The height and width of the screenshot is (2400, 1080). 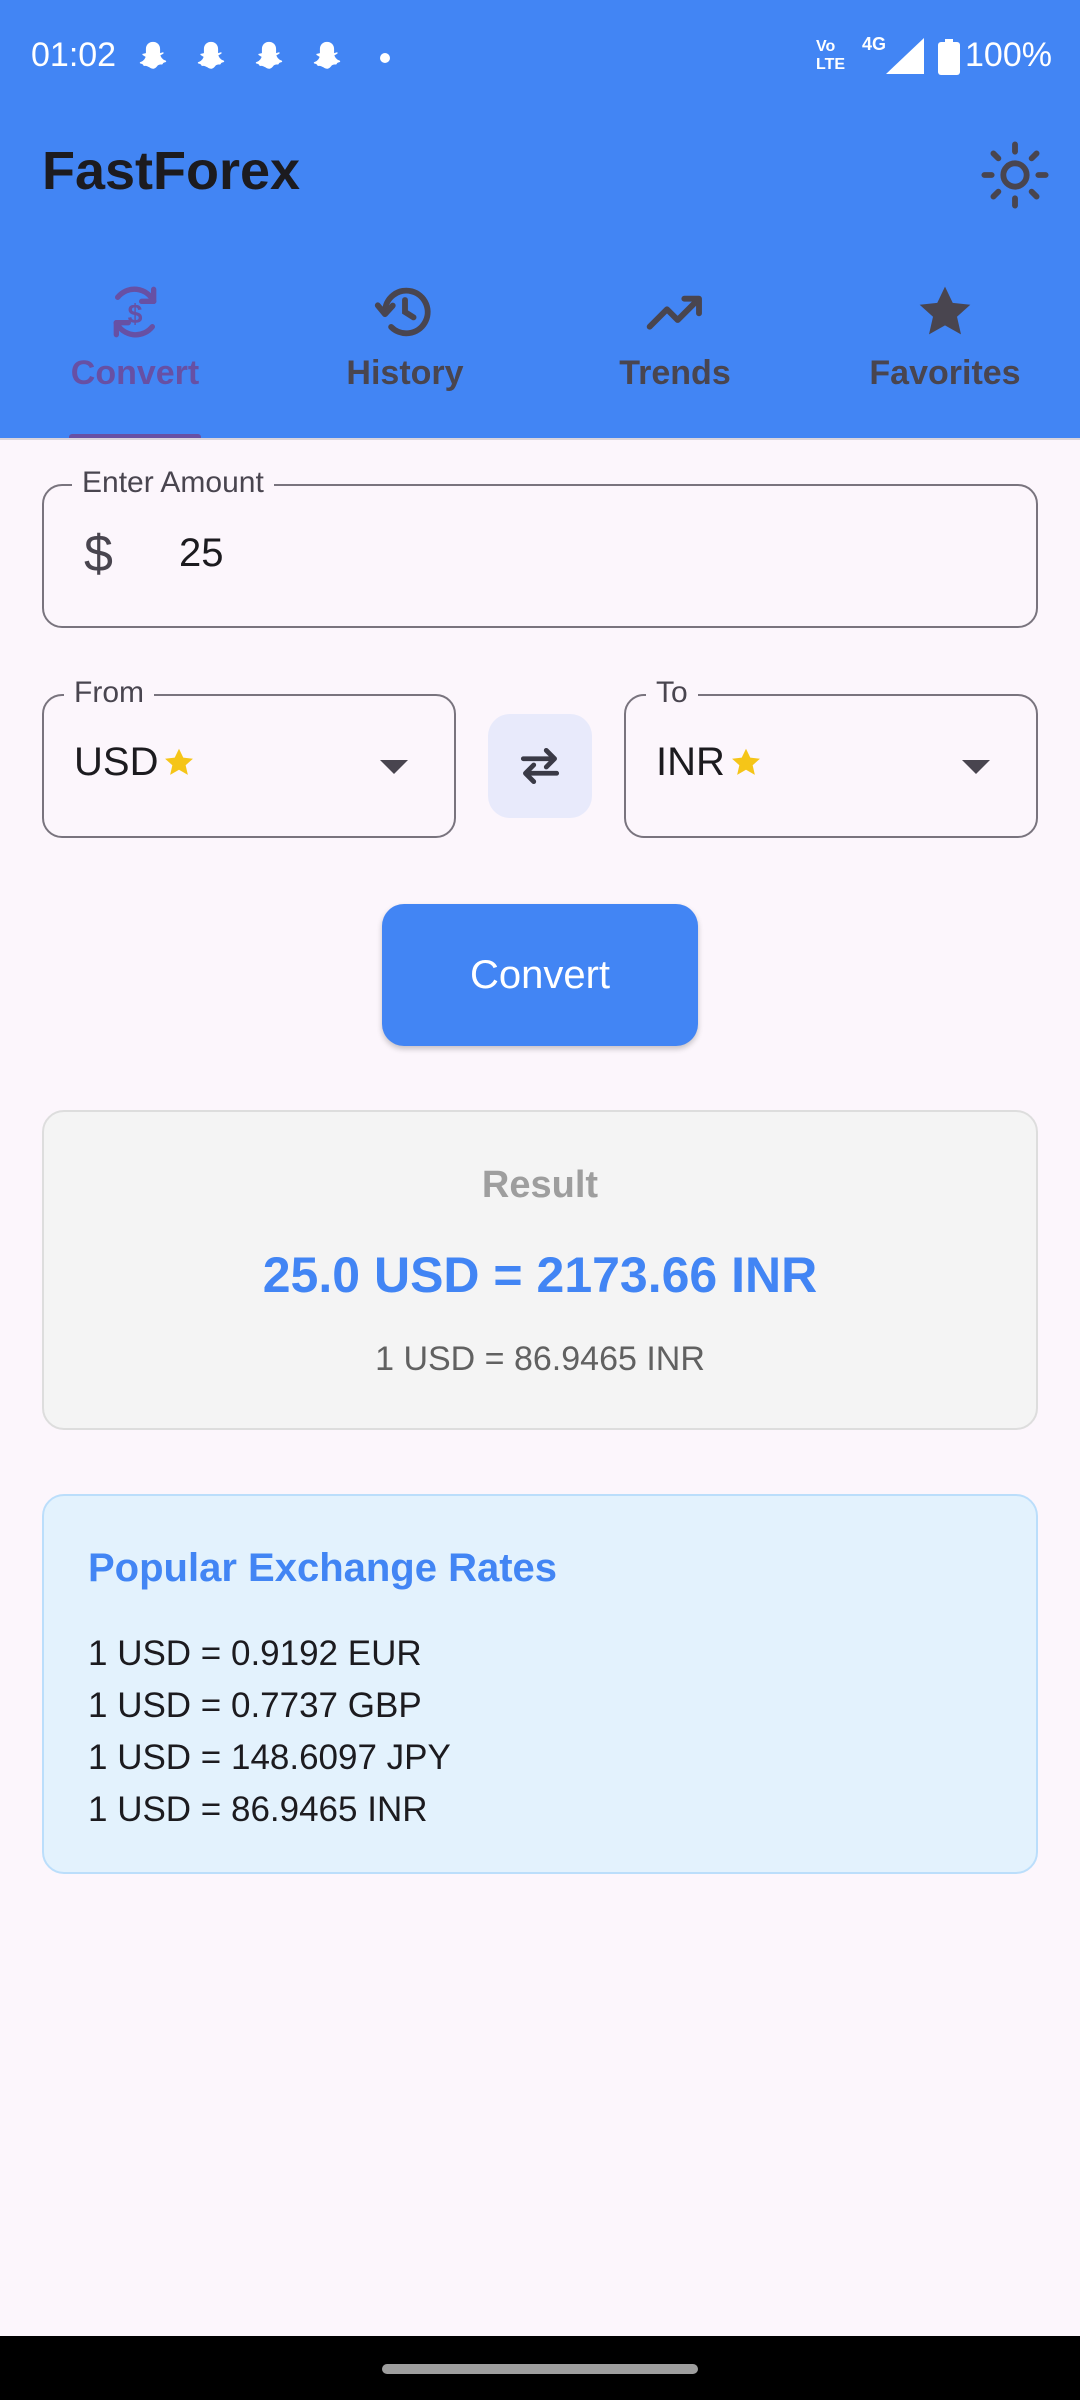 I want to click on to-currency-dropdown: To INR, so click(x=831, y=757).